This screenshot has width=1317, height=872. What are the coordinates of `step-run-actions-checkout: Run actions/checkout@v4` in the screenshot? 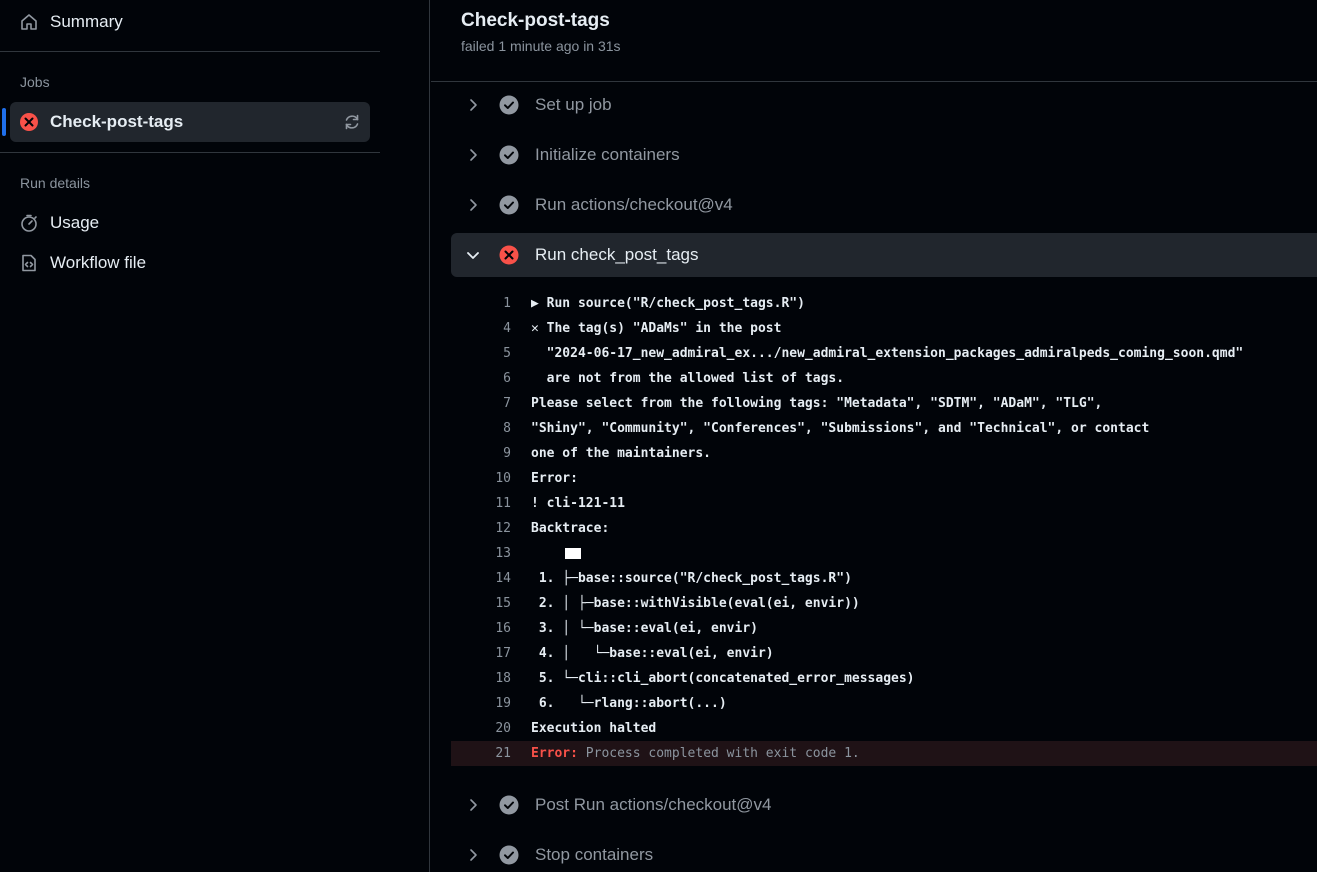 It's located at (884, 205).